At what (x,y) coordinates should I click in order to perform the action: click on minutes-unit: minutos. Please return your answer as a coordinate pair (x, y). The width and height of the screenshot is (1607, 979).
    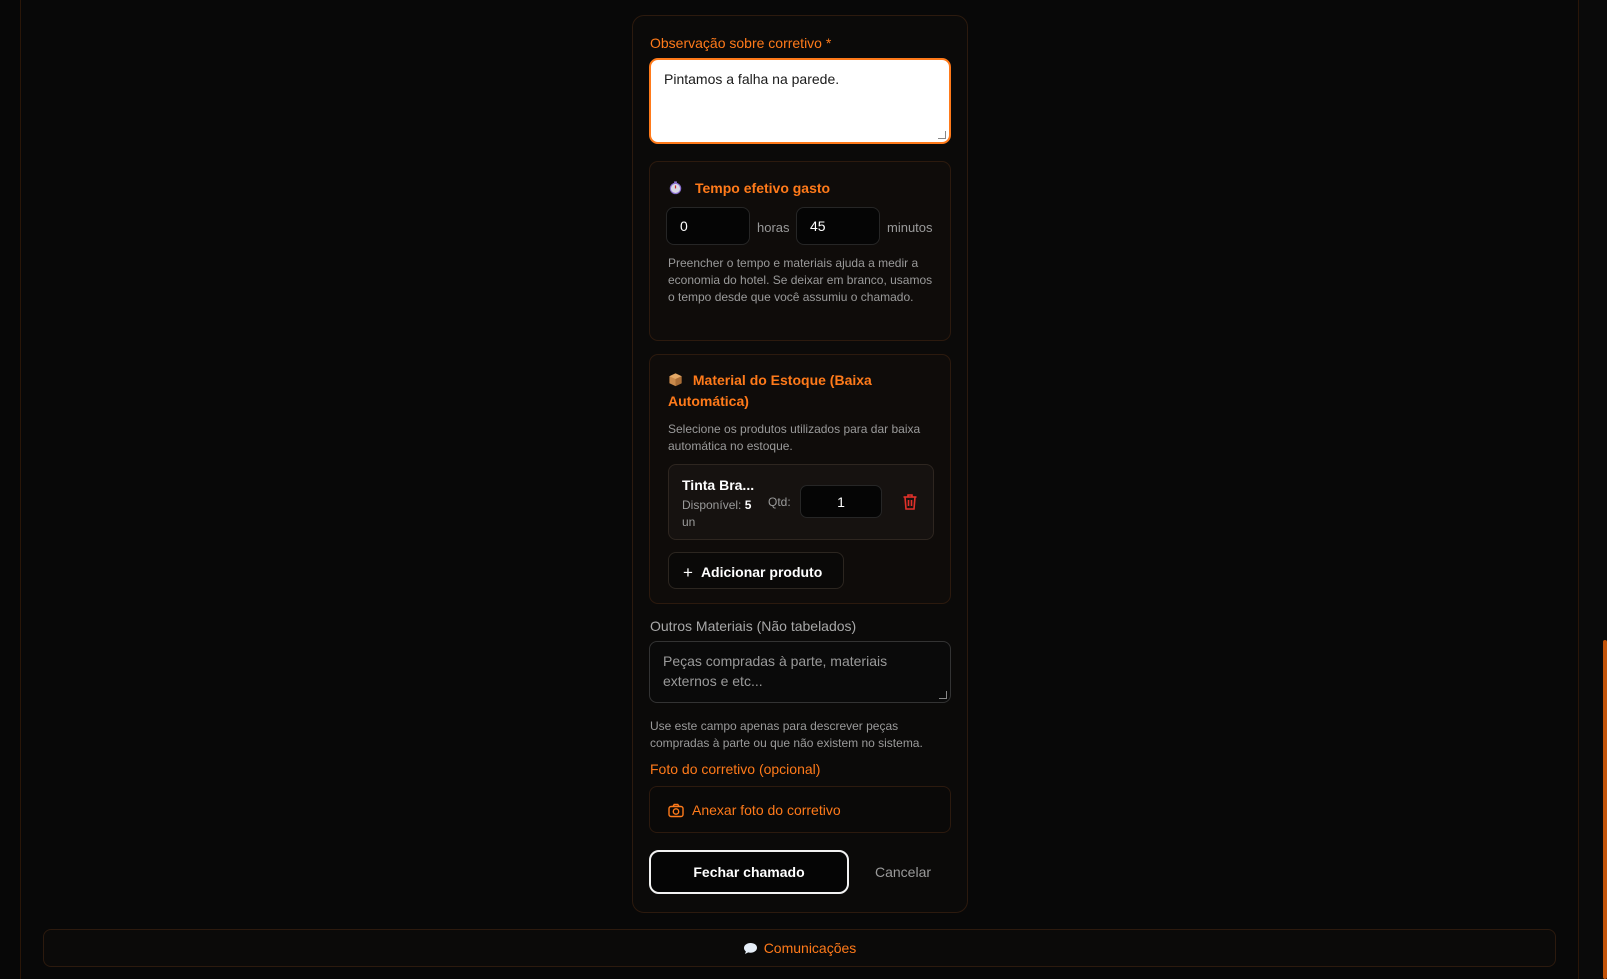
    Looking at the image, I should click on (910, 227).